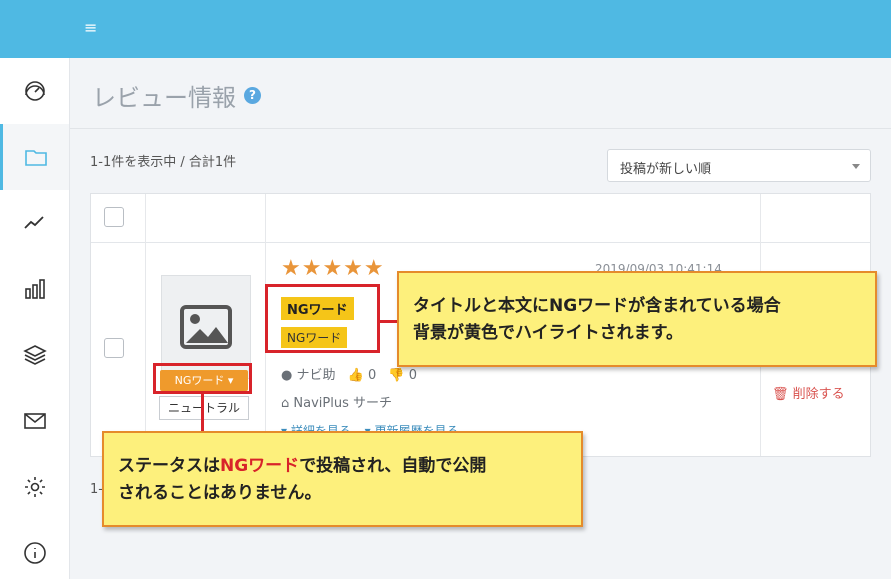 The image size is (891, 579). Describe the element at coordinates (145, 325) in the screenshot. I see `column-divider` at that location.